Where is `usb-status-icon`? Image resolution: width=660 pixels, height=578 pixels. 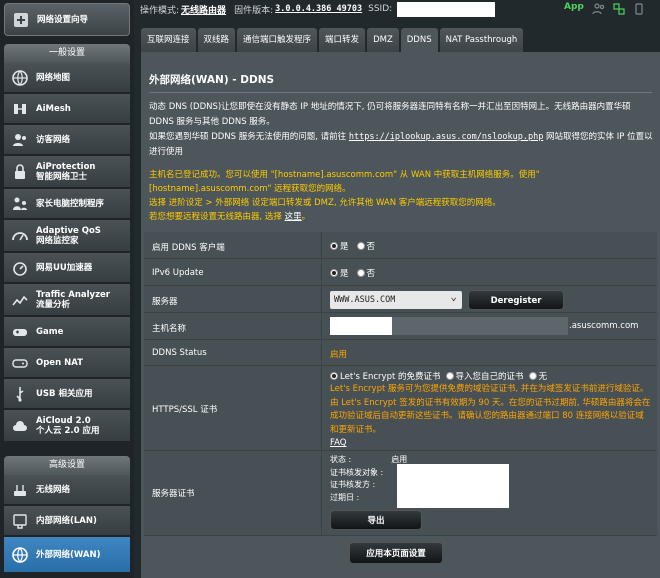
usb-status-icon is located at coordinates (639, 9).